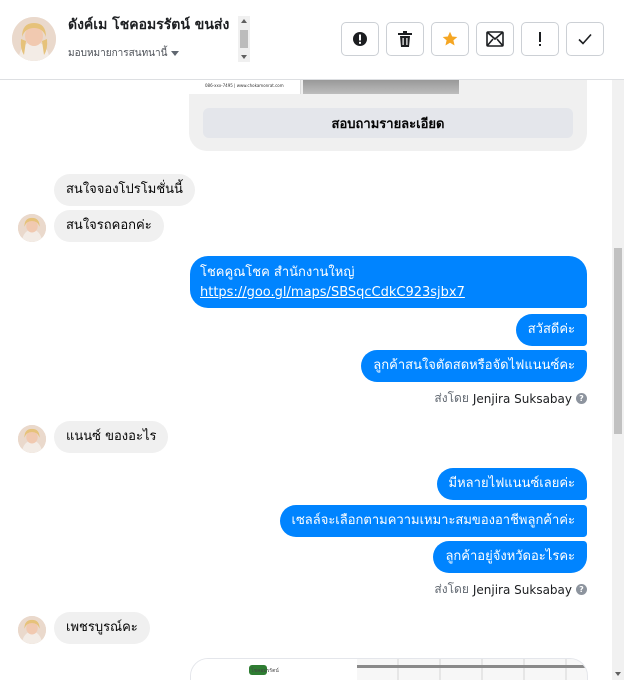  I want to click on contact-name: ดังค์เม โชคอมรรัตน์ ขนส่ง, so click(160, 25).